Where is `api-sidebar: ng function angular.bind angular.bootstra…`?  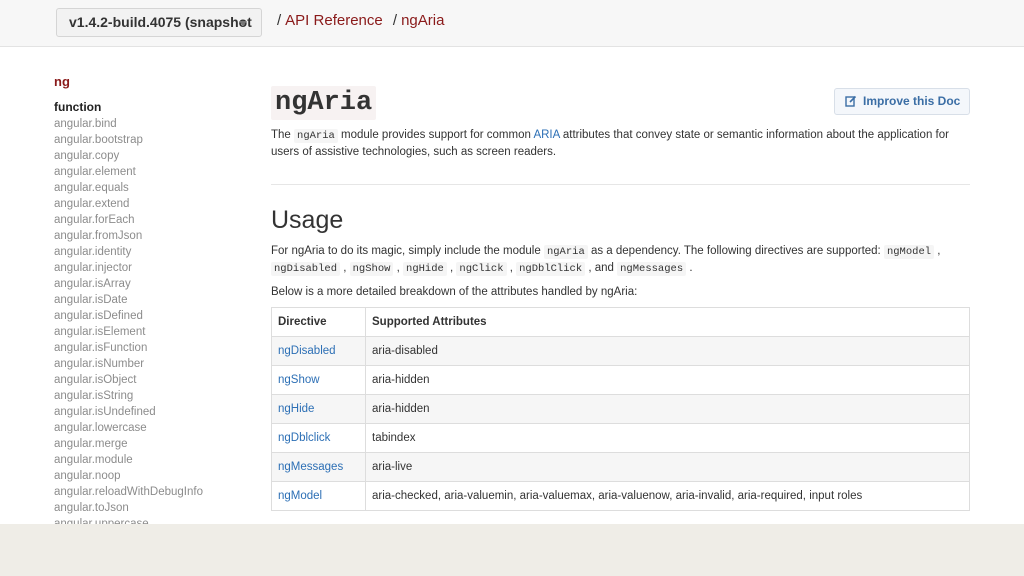
api-sidebar: ng function angular.bind angular.bootstra… is located at coordinates (149, 298).